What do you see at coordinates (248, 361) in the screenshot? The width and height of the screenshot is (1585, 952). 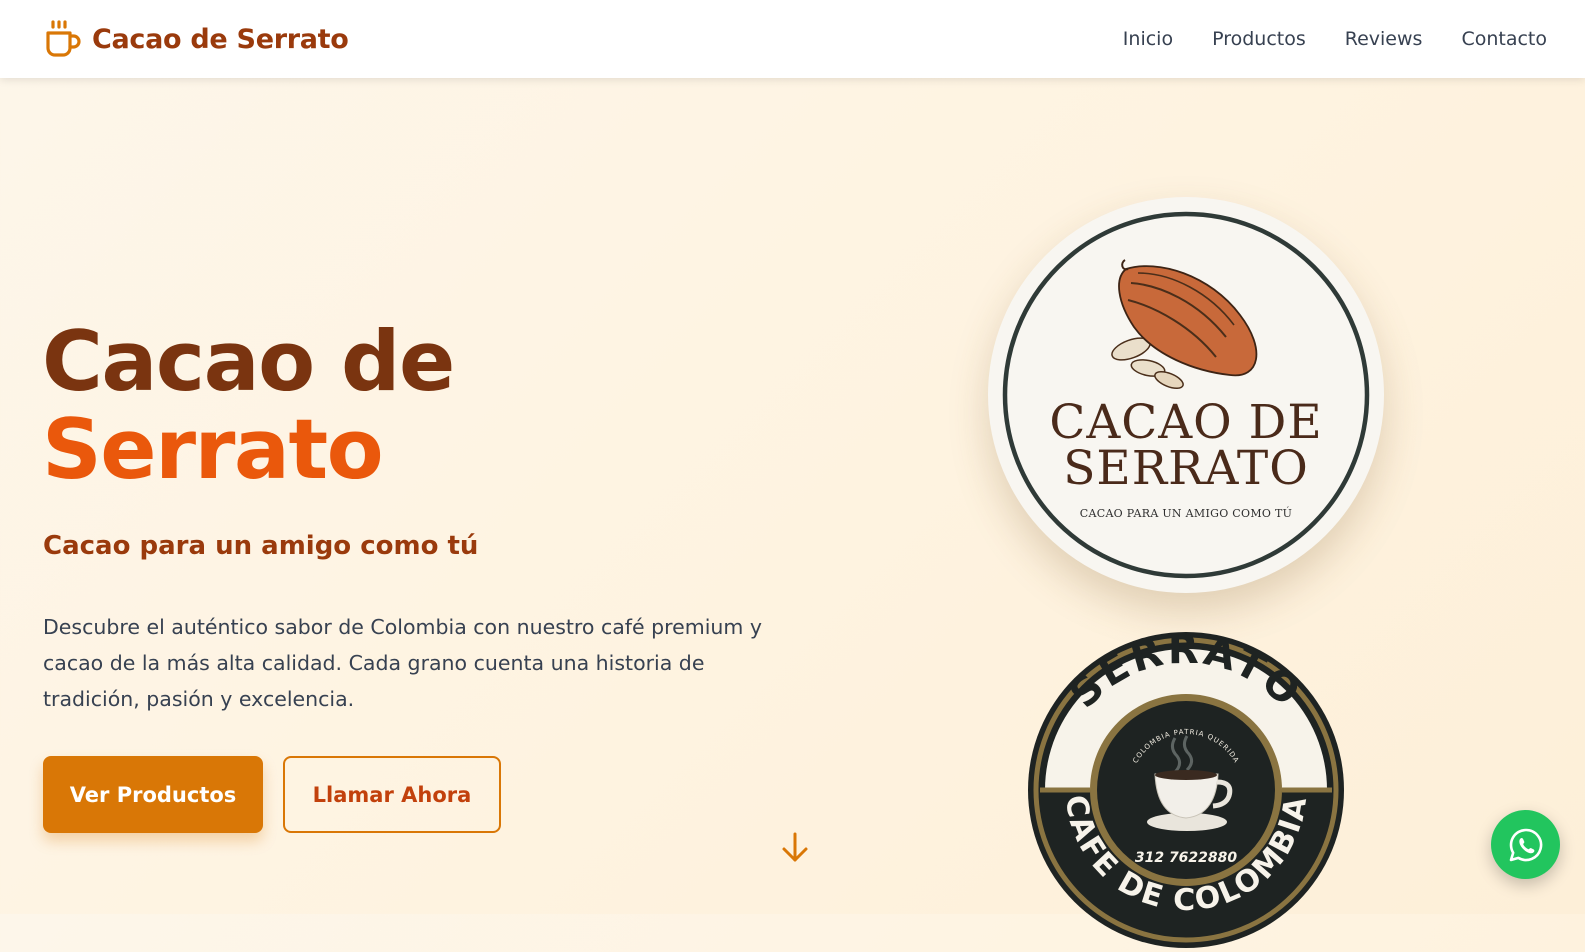 I see `hero-title-line1: Cacao de` at bounding box center [248, 361].